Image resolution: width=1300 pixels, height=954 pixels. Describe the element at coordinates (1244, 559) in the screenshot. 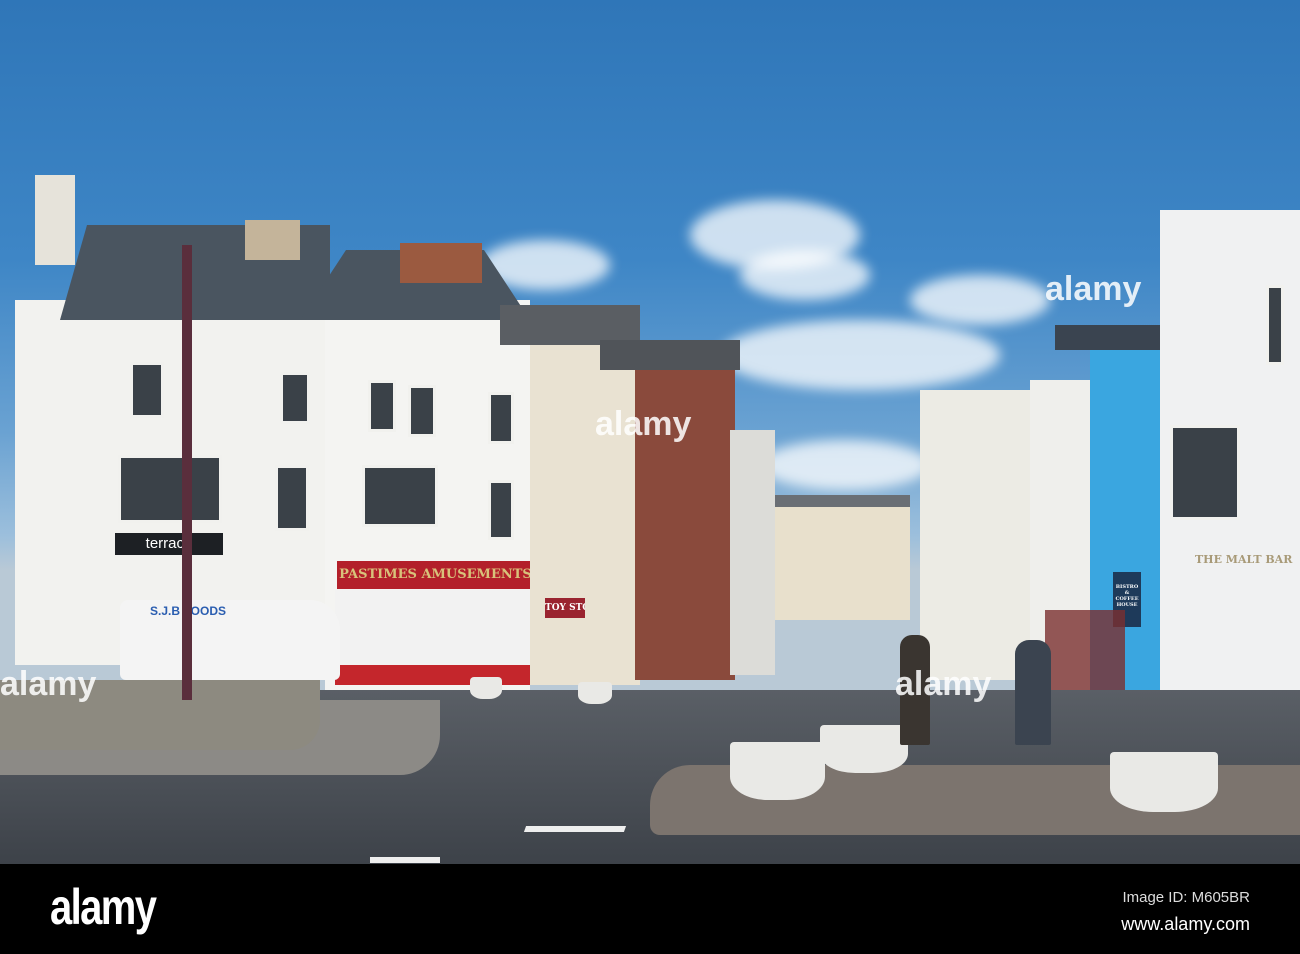

I see `bar-sign: THE MALT BAR` at that location.